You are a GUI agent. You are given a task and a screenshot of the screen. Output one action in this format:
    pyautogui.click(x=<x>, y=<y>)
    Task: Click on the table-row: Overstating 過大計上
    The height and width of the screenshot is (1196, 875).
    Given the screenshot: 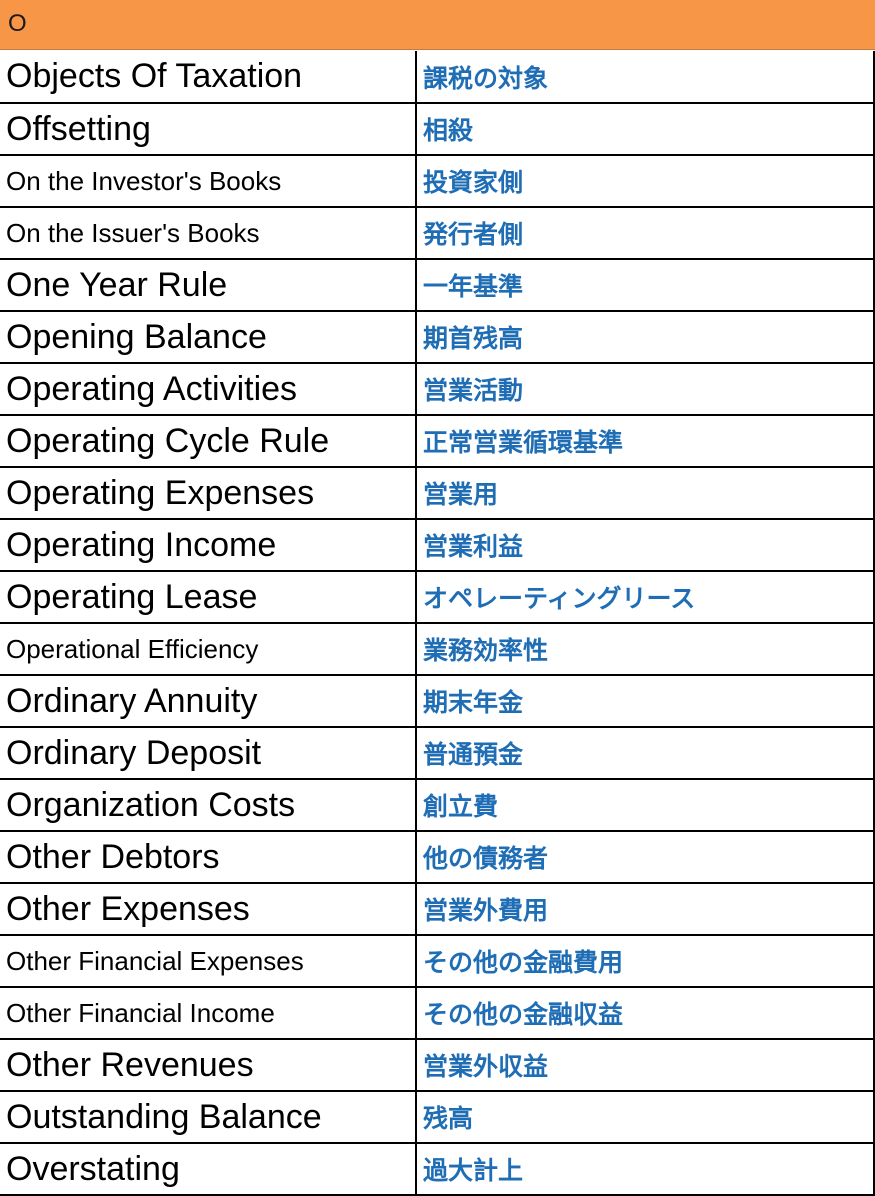 What is the action you would take?
    pyautogui.click(x=437, y=1169)
    